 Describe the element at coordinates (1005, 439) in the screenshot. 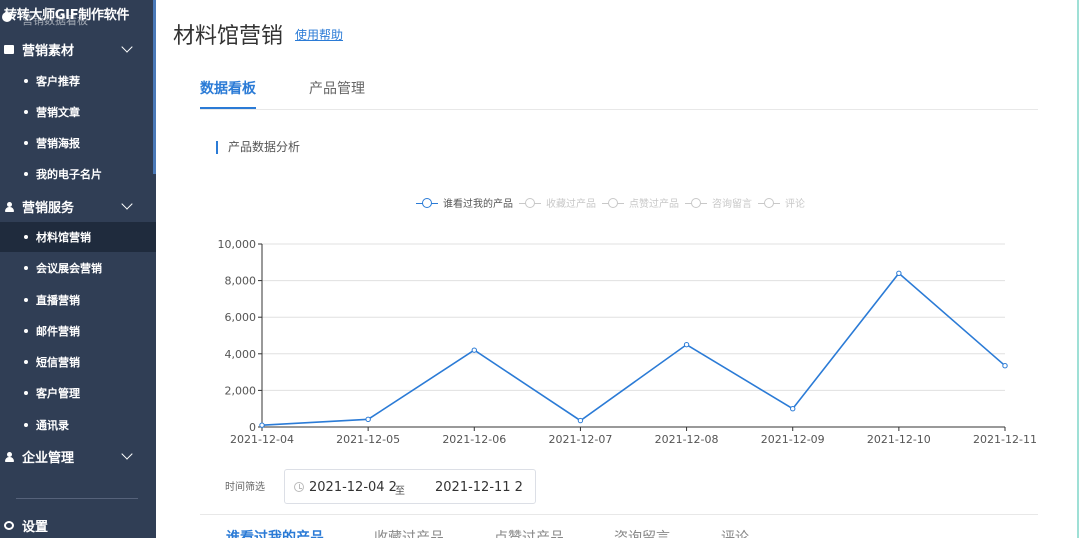

I see `x-tick-label: 2021-12-11` at that location.